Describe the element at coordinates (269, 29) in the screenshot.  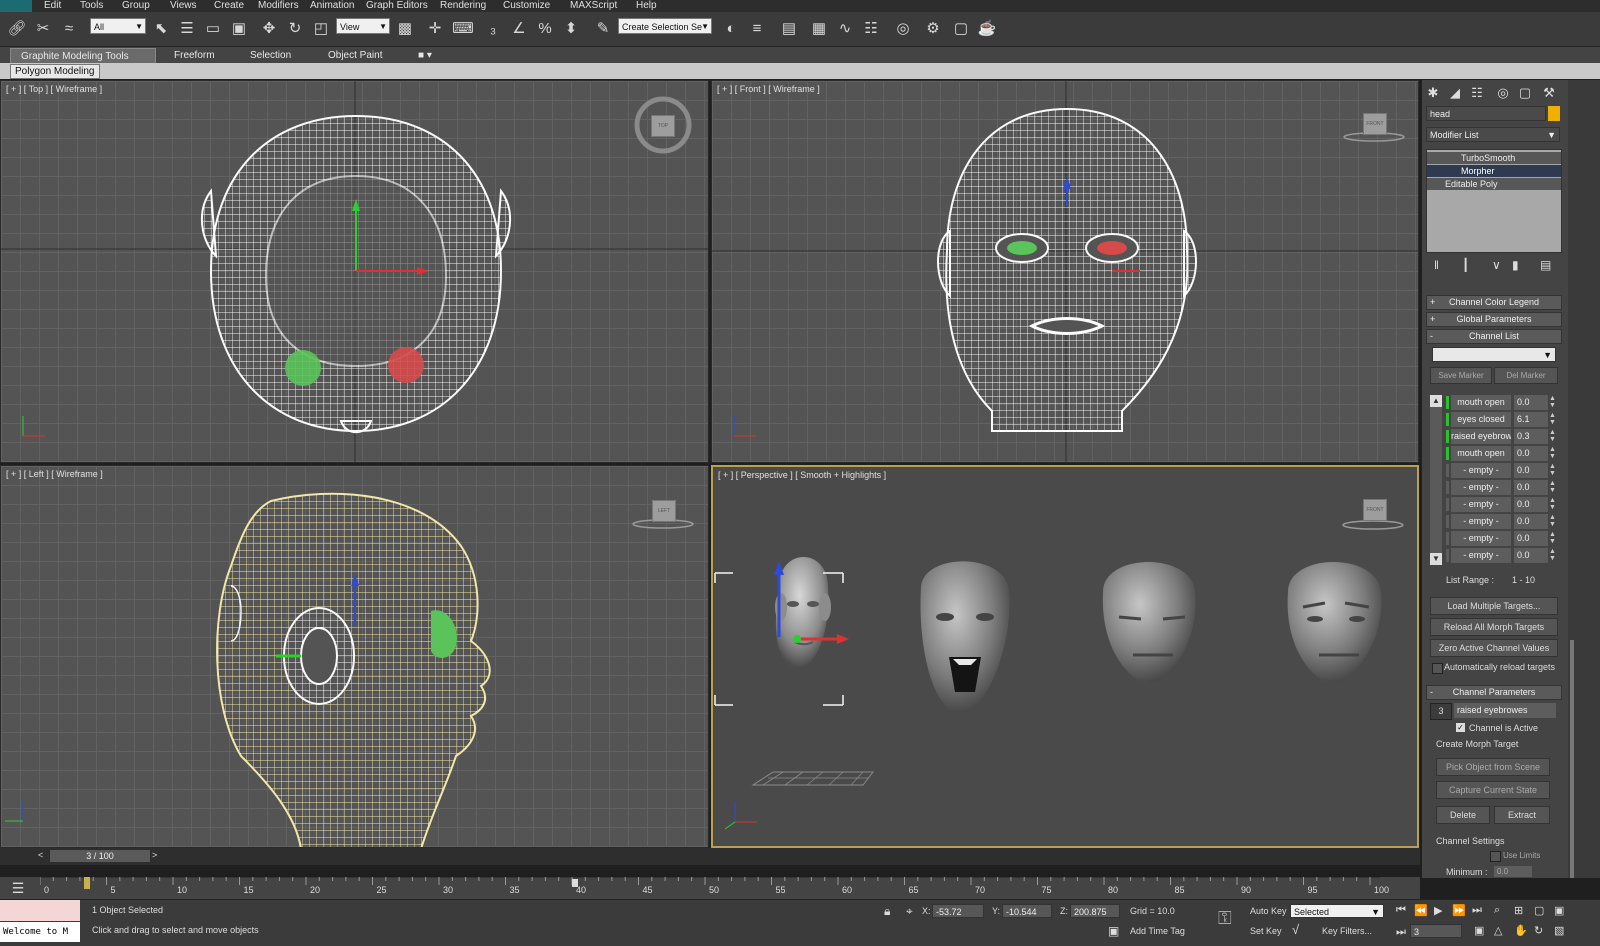
I see `move-icon: ✥` at that location.